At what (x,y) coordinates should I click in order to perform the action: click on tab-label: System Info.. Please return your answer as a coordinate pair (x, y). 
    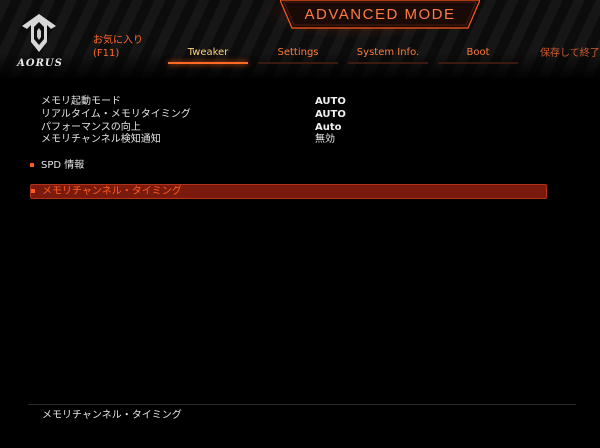
    Looking at the image, I should click on (388, 52).